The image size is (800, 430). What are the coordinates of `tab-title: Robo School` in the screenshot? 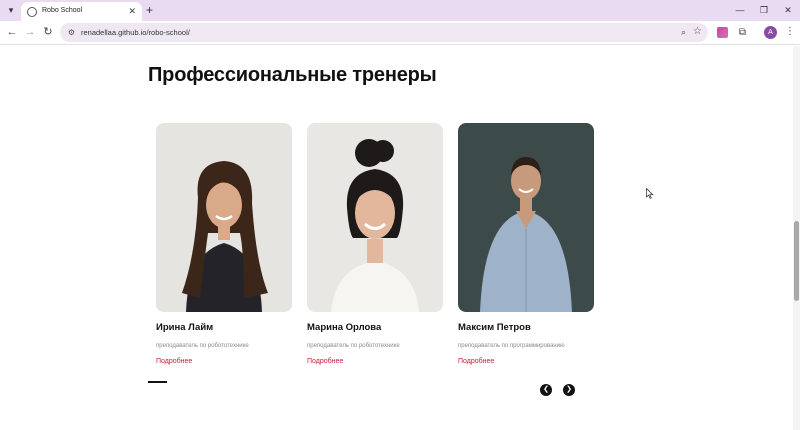 It's located at (62, 10).